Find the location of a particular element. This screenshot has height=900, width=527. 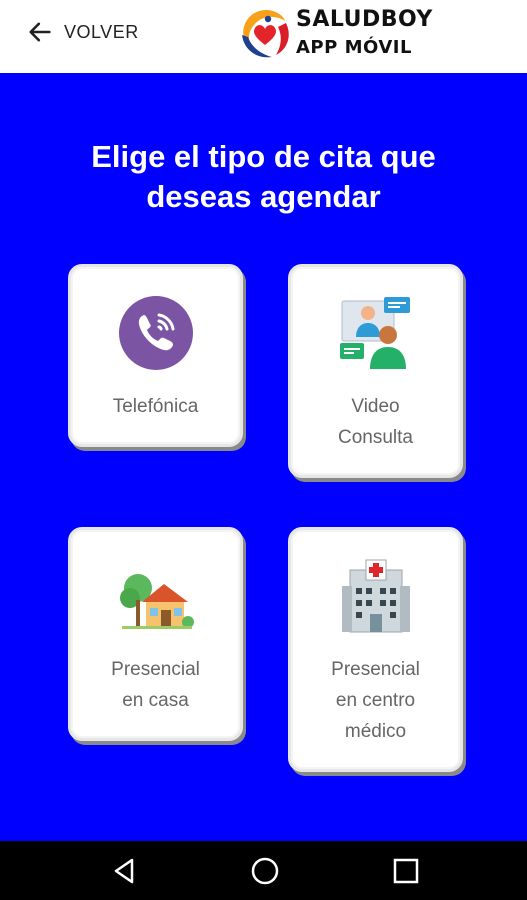

option-label: Presencial en centro médico is located at coordinates (375, 700).